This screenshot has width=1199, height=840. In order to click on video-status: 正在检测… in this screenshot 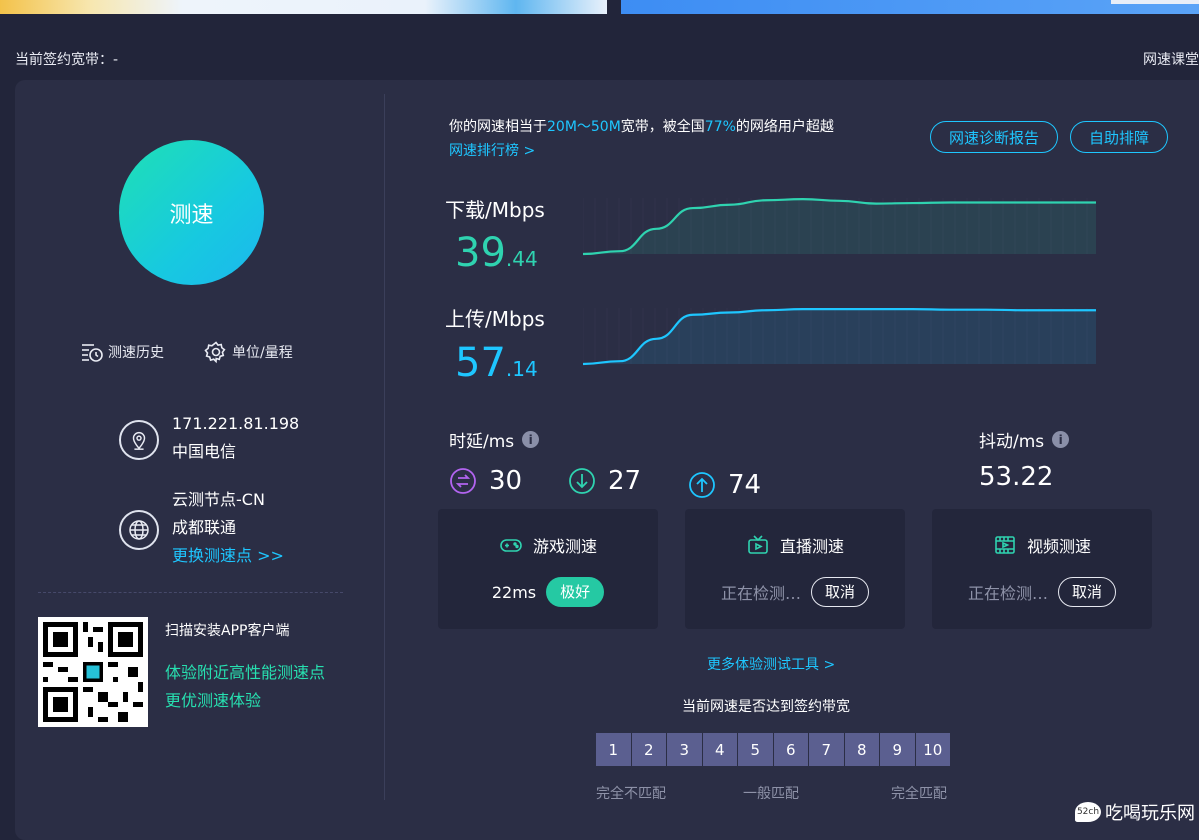, I will do `click(1007, 593)`.